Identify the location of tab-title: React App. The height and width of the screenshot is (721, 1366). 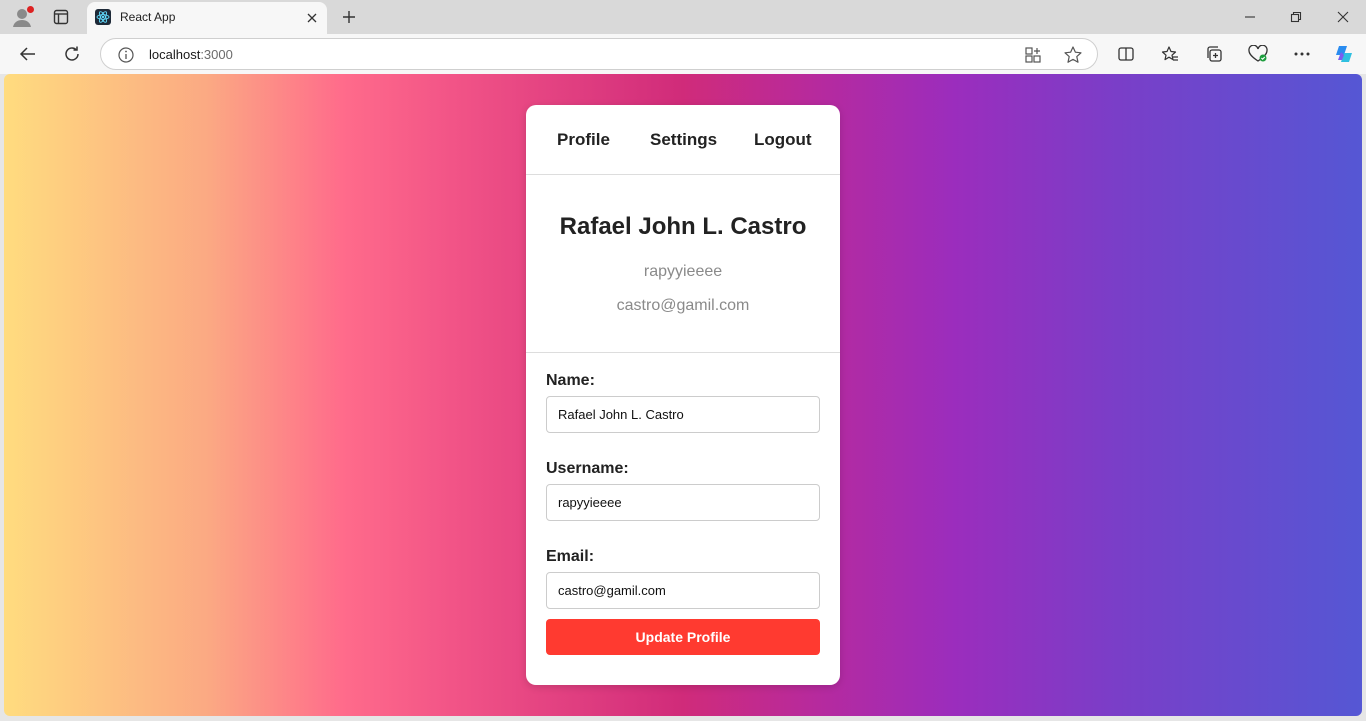
(148, 17).